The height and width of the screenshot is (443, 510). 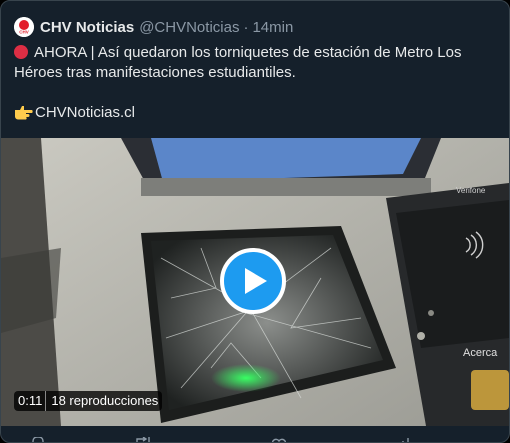 I want to click on reply-icon, so click(x=38, y=440).